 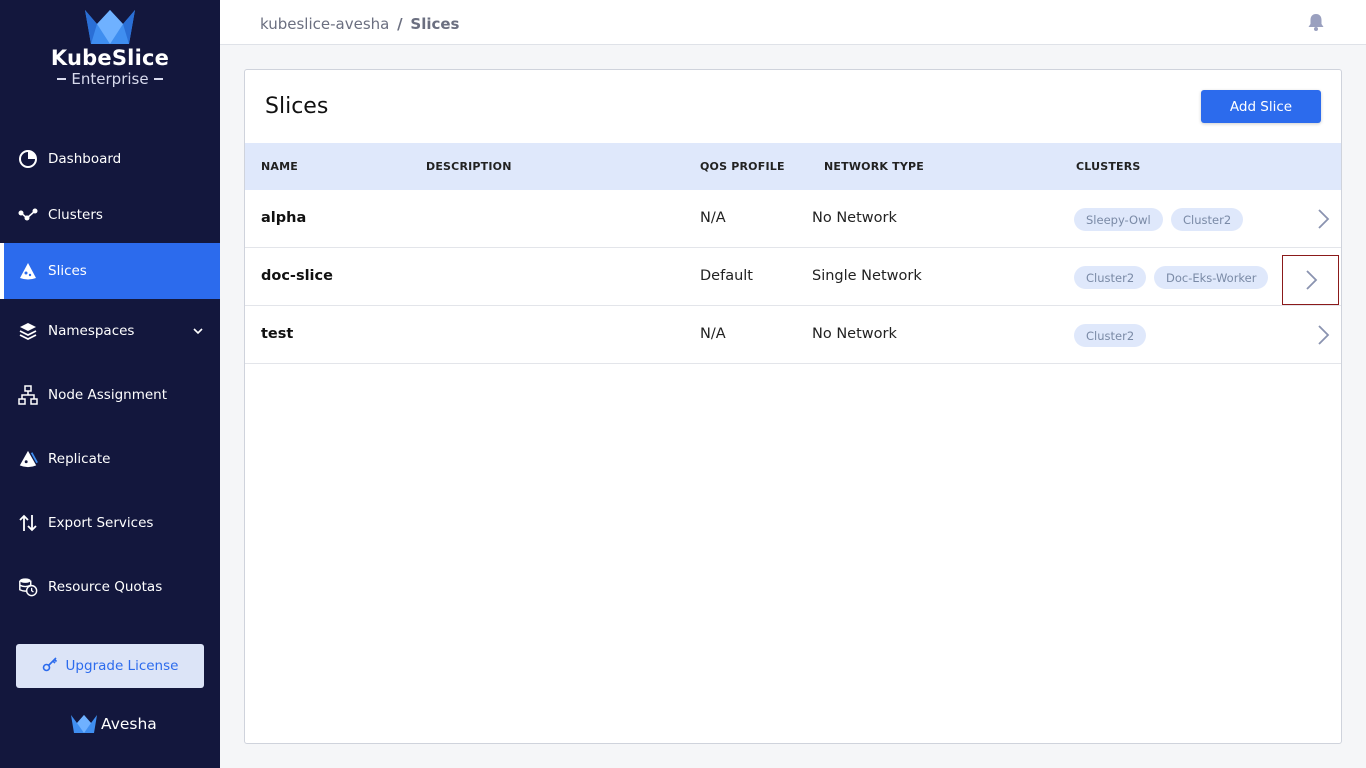 What do you see at coordinates (67, 271) in the screenshot?
I see `sidebar-item-label: Slices` at bounding box center [67, 271].